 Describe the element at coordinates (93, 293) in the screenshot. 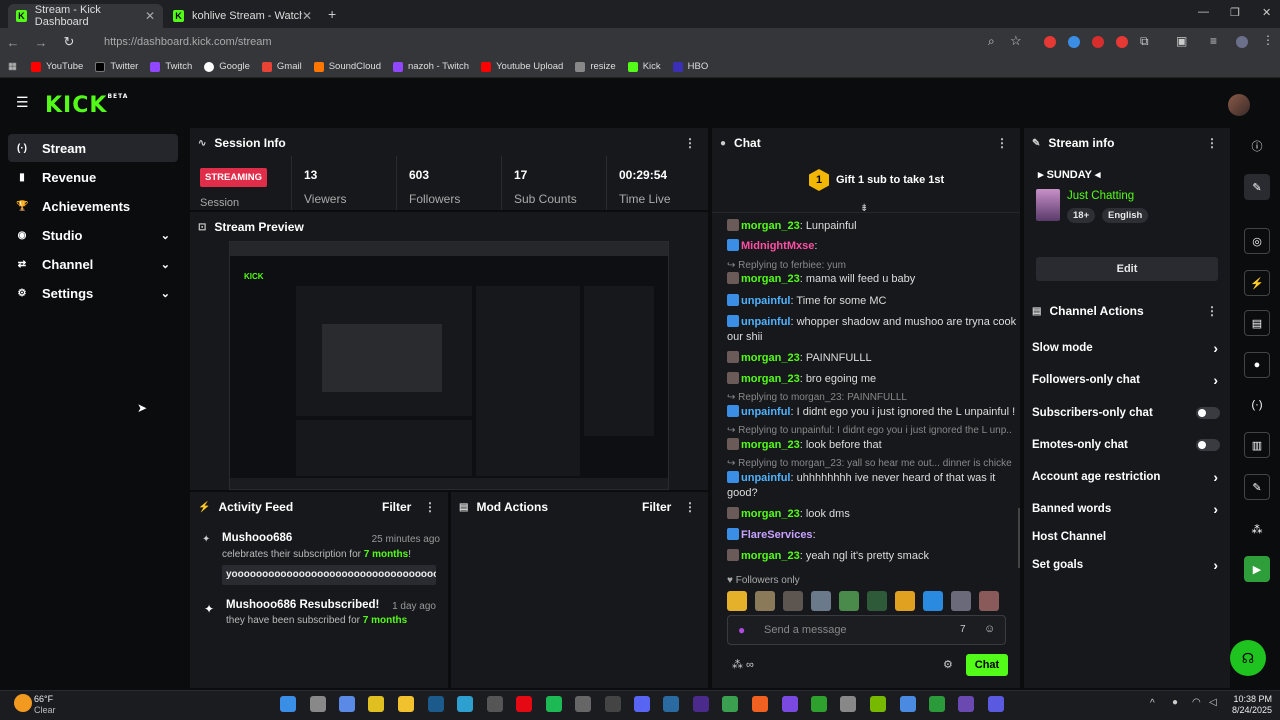

I see `sidebar-item-settings: ⚙ Settings ⌄` at that location.